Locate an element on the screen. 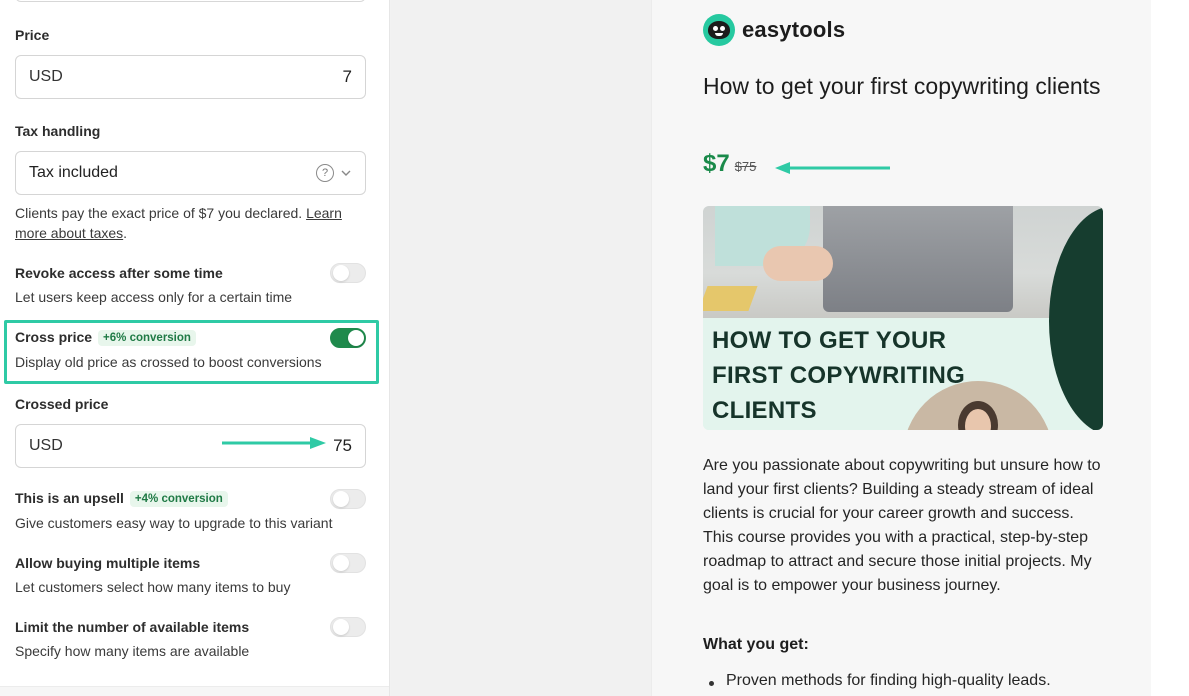 This screenshot has height=696, width=1189. crossed-price: $75 is located at coordinates (745, 166).